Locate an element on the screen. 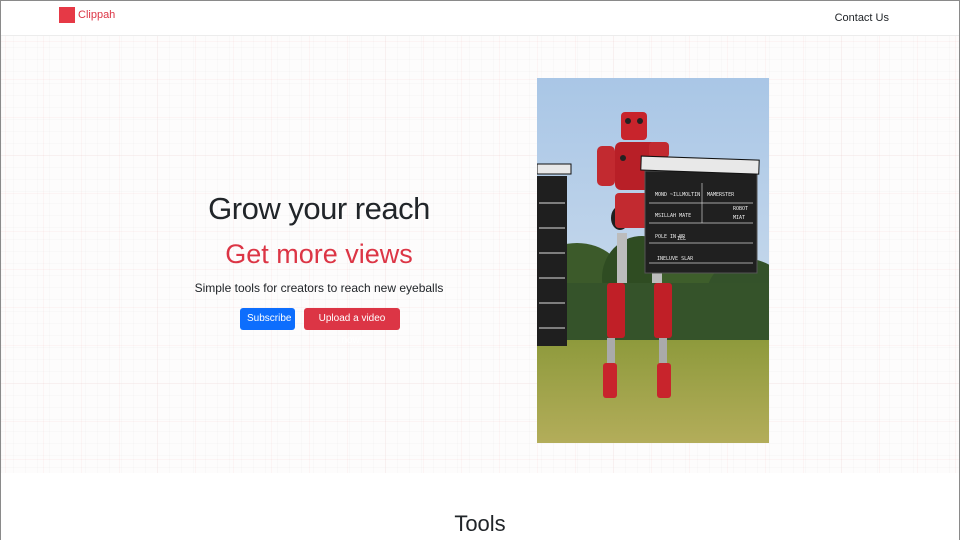  brand-logo-icon is located at coordinates (67, 15).